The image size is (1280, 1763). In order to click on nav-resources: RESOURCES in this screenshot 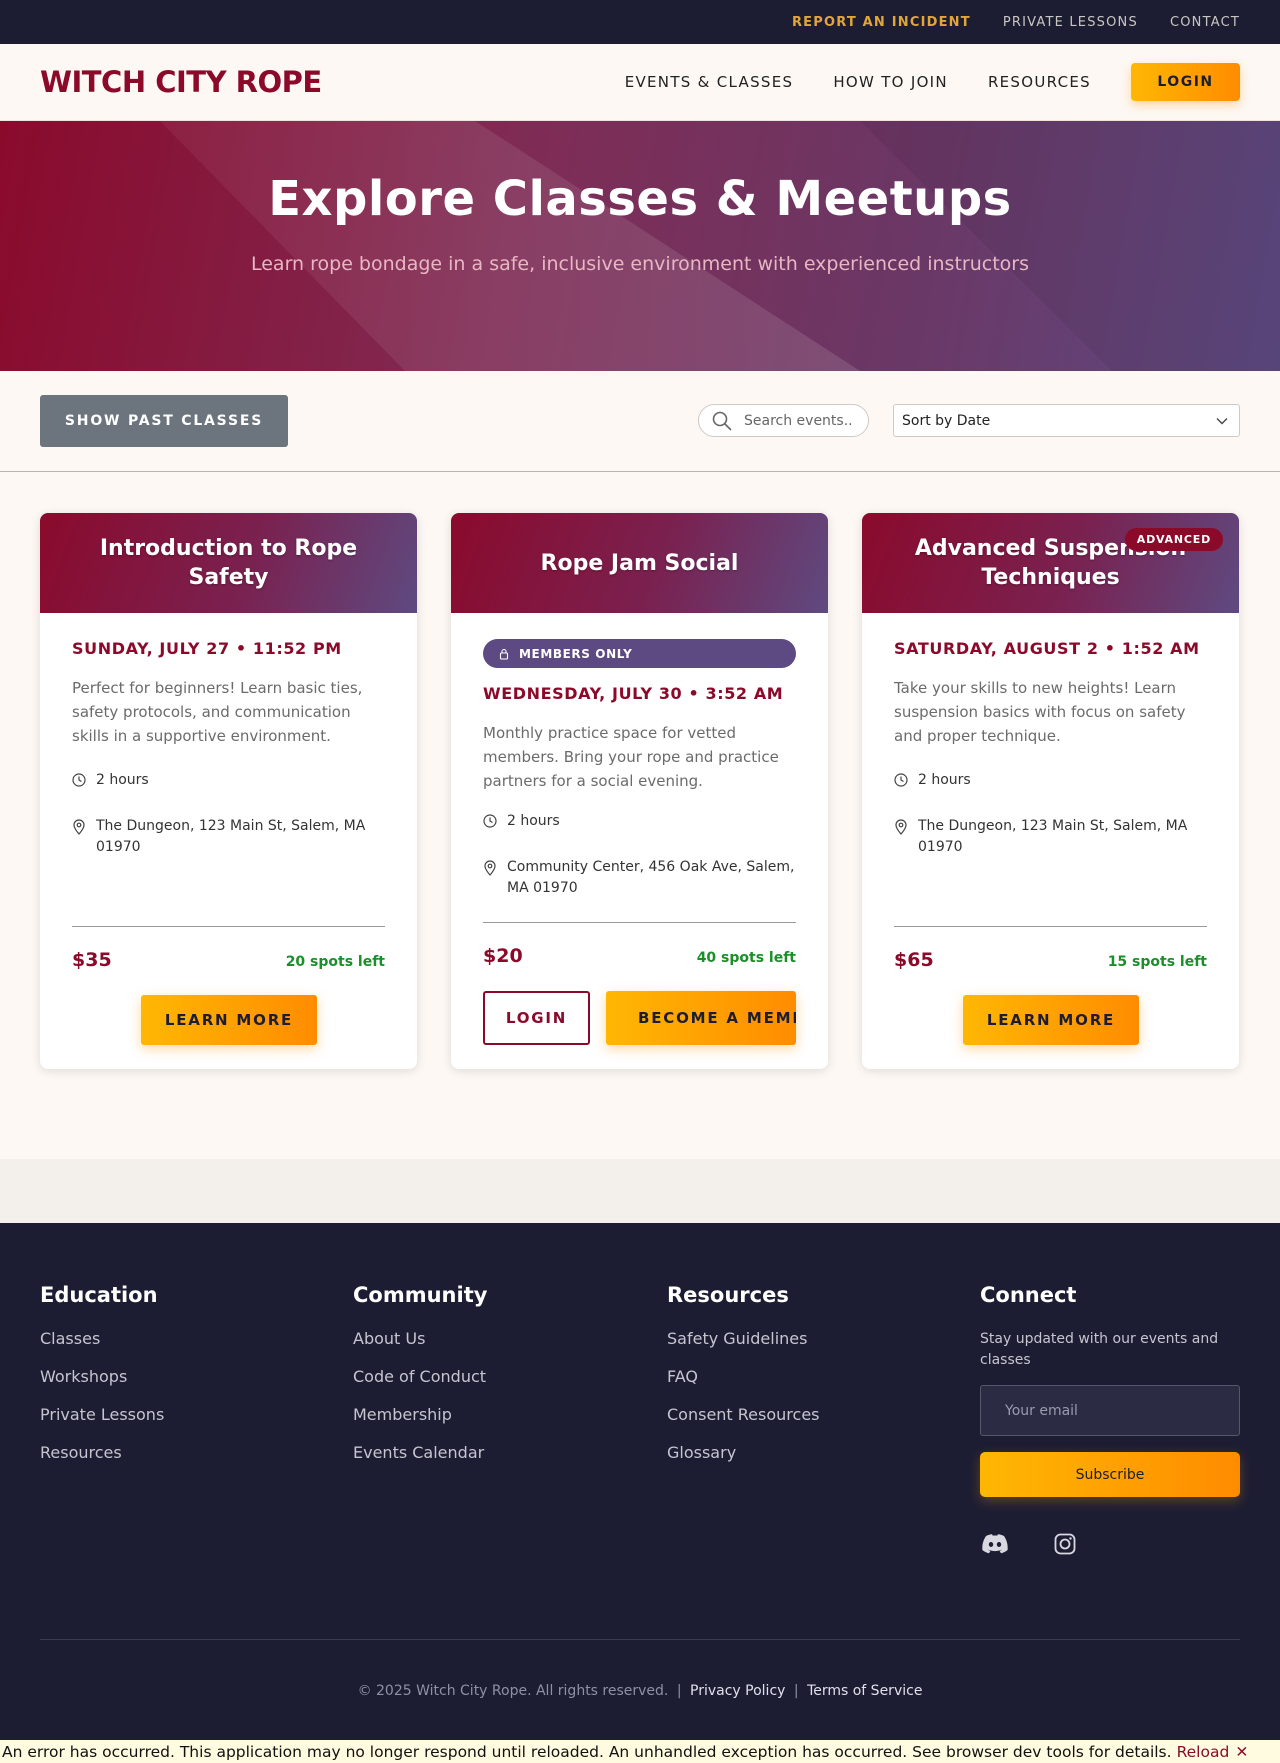, I will do `click(1039, 82)`.